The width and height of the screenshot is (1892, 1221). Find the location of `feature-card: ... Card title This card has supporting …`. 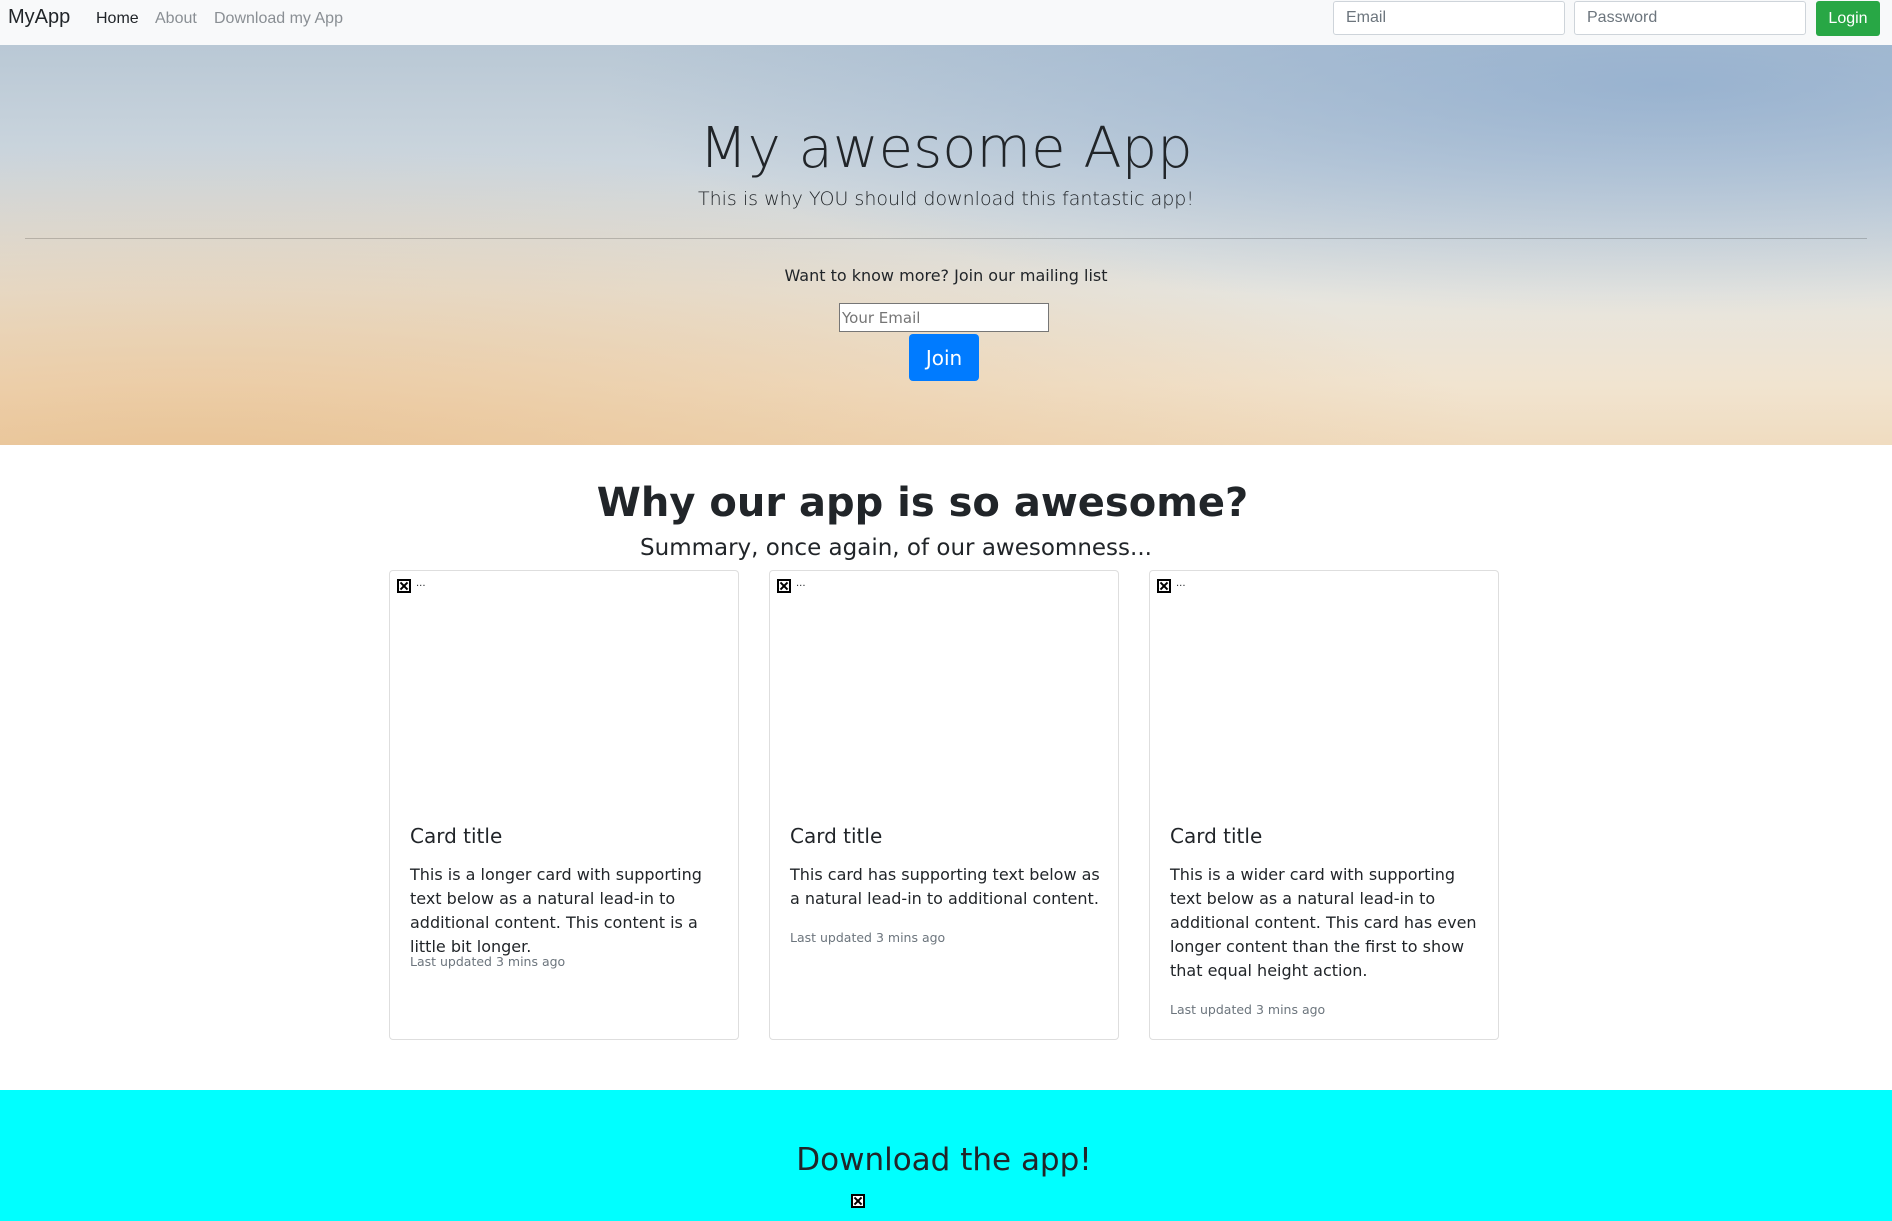

feature-card: ... Card title This card has supporting … is located at coordinates (944, 805).